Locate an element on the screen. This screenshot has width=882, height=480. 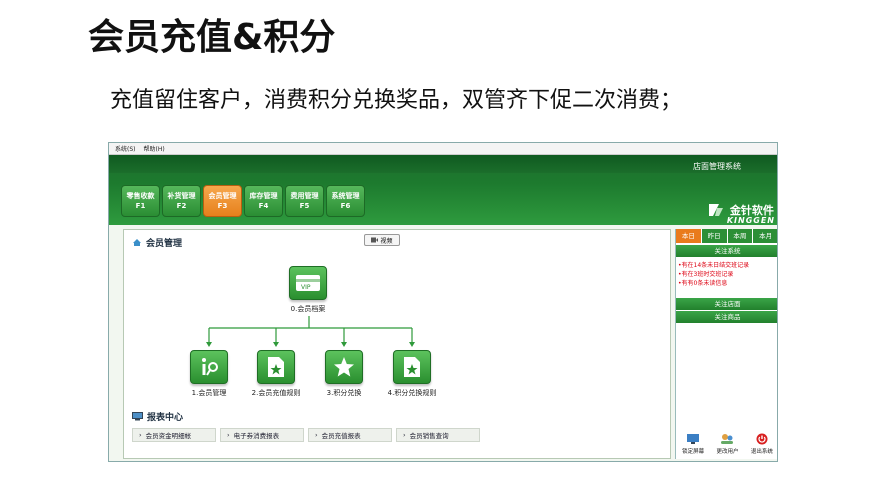
system-name: 店面管理系统 is located at coordinates (717, 166).